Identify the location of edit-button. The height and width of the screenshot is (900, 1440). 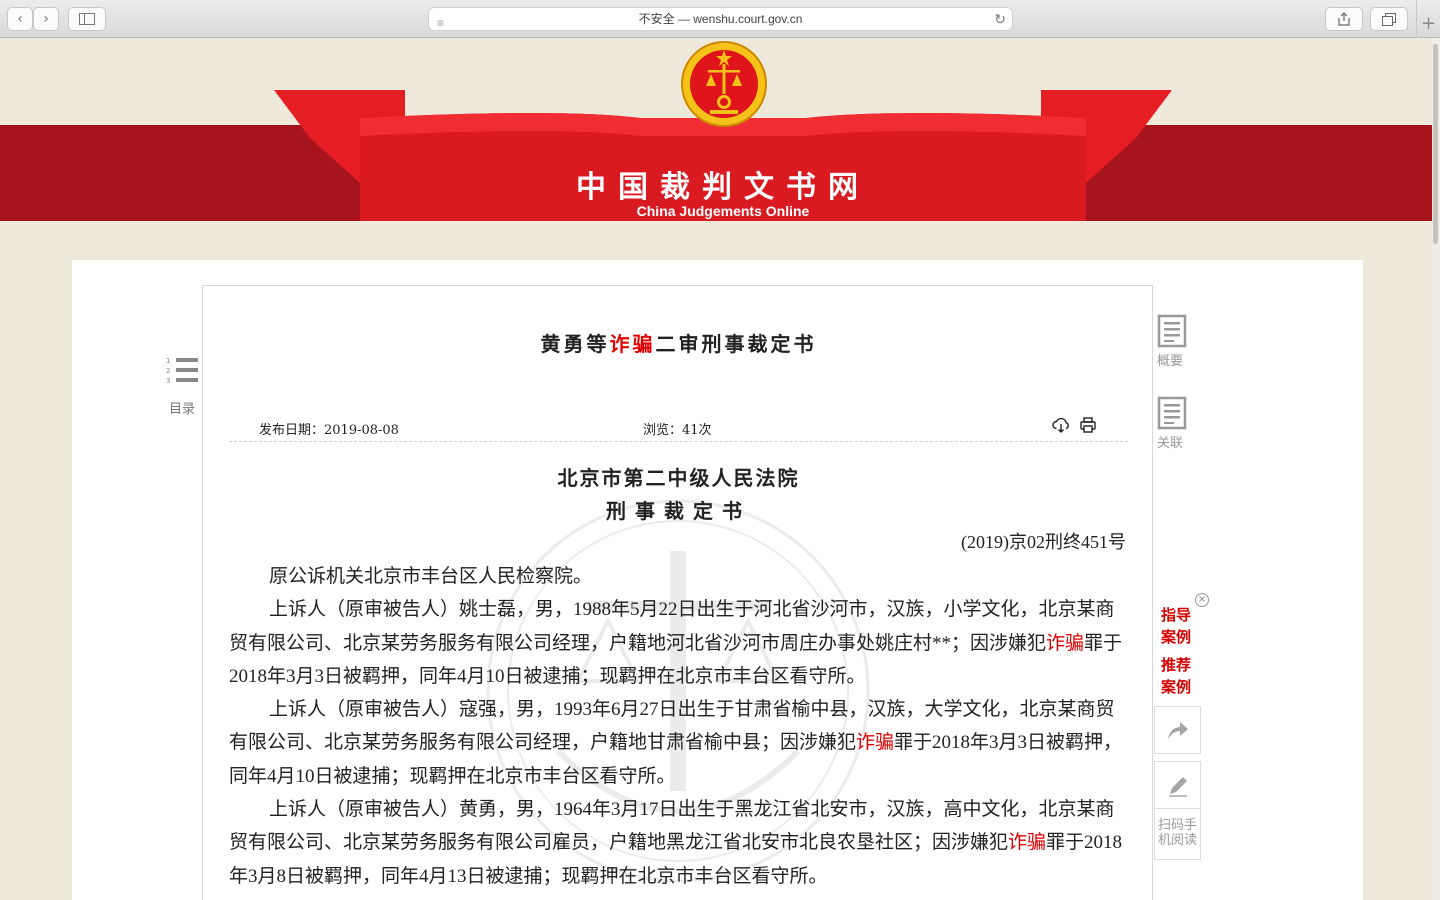
(1177, 785).